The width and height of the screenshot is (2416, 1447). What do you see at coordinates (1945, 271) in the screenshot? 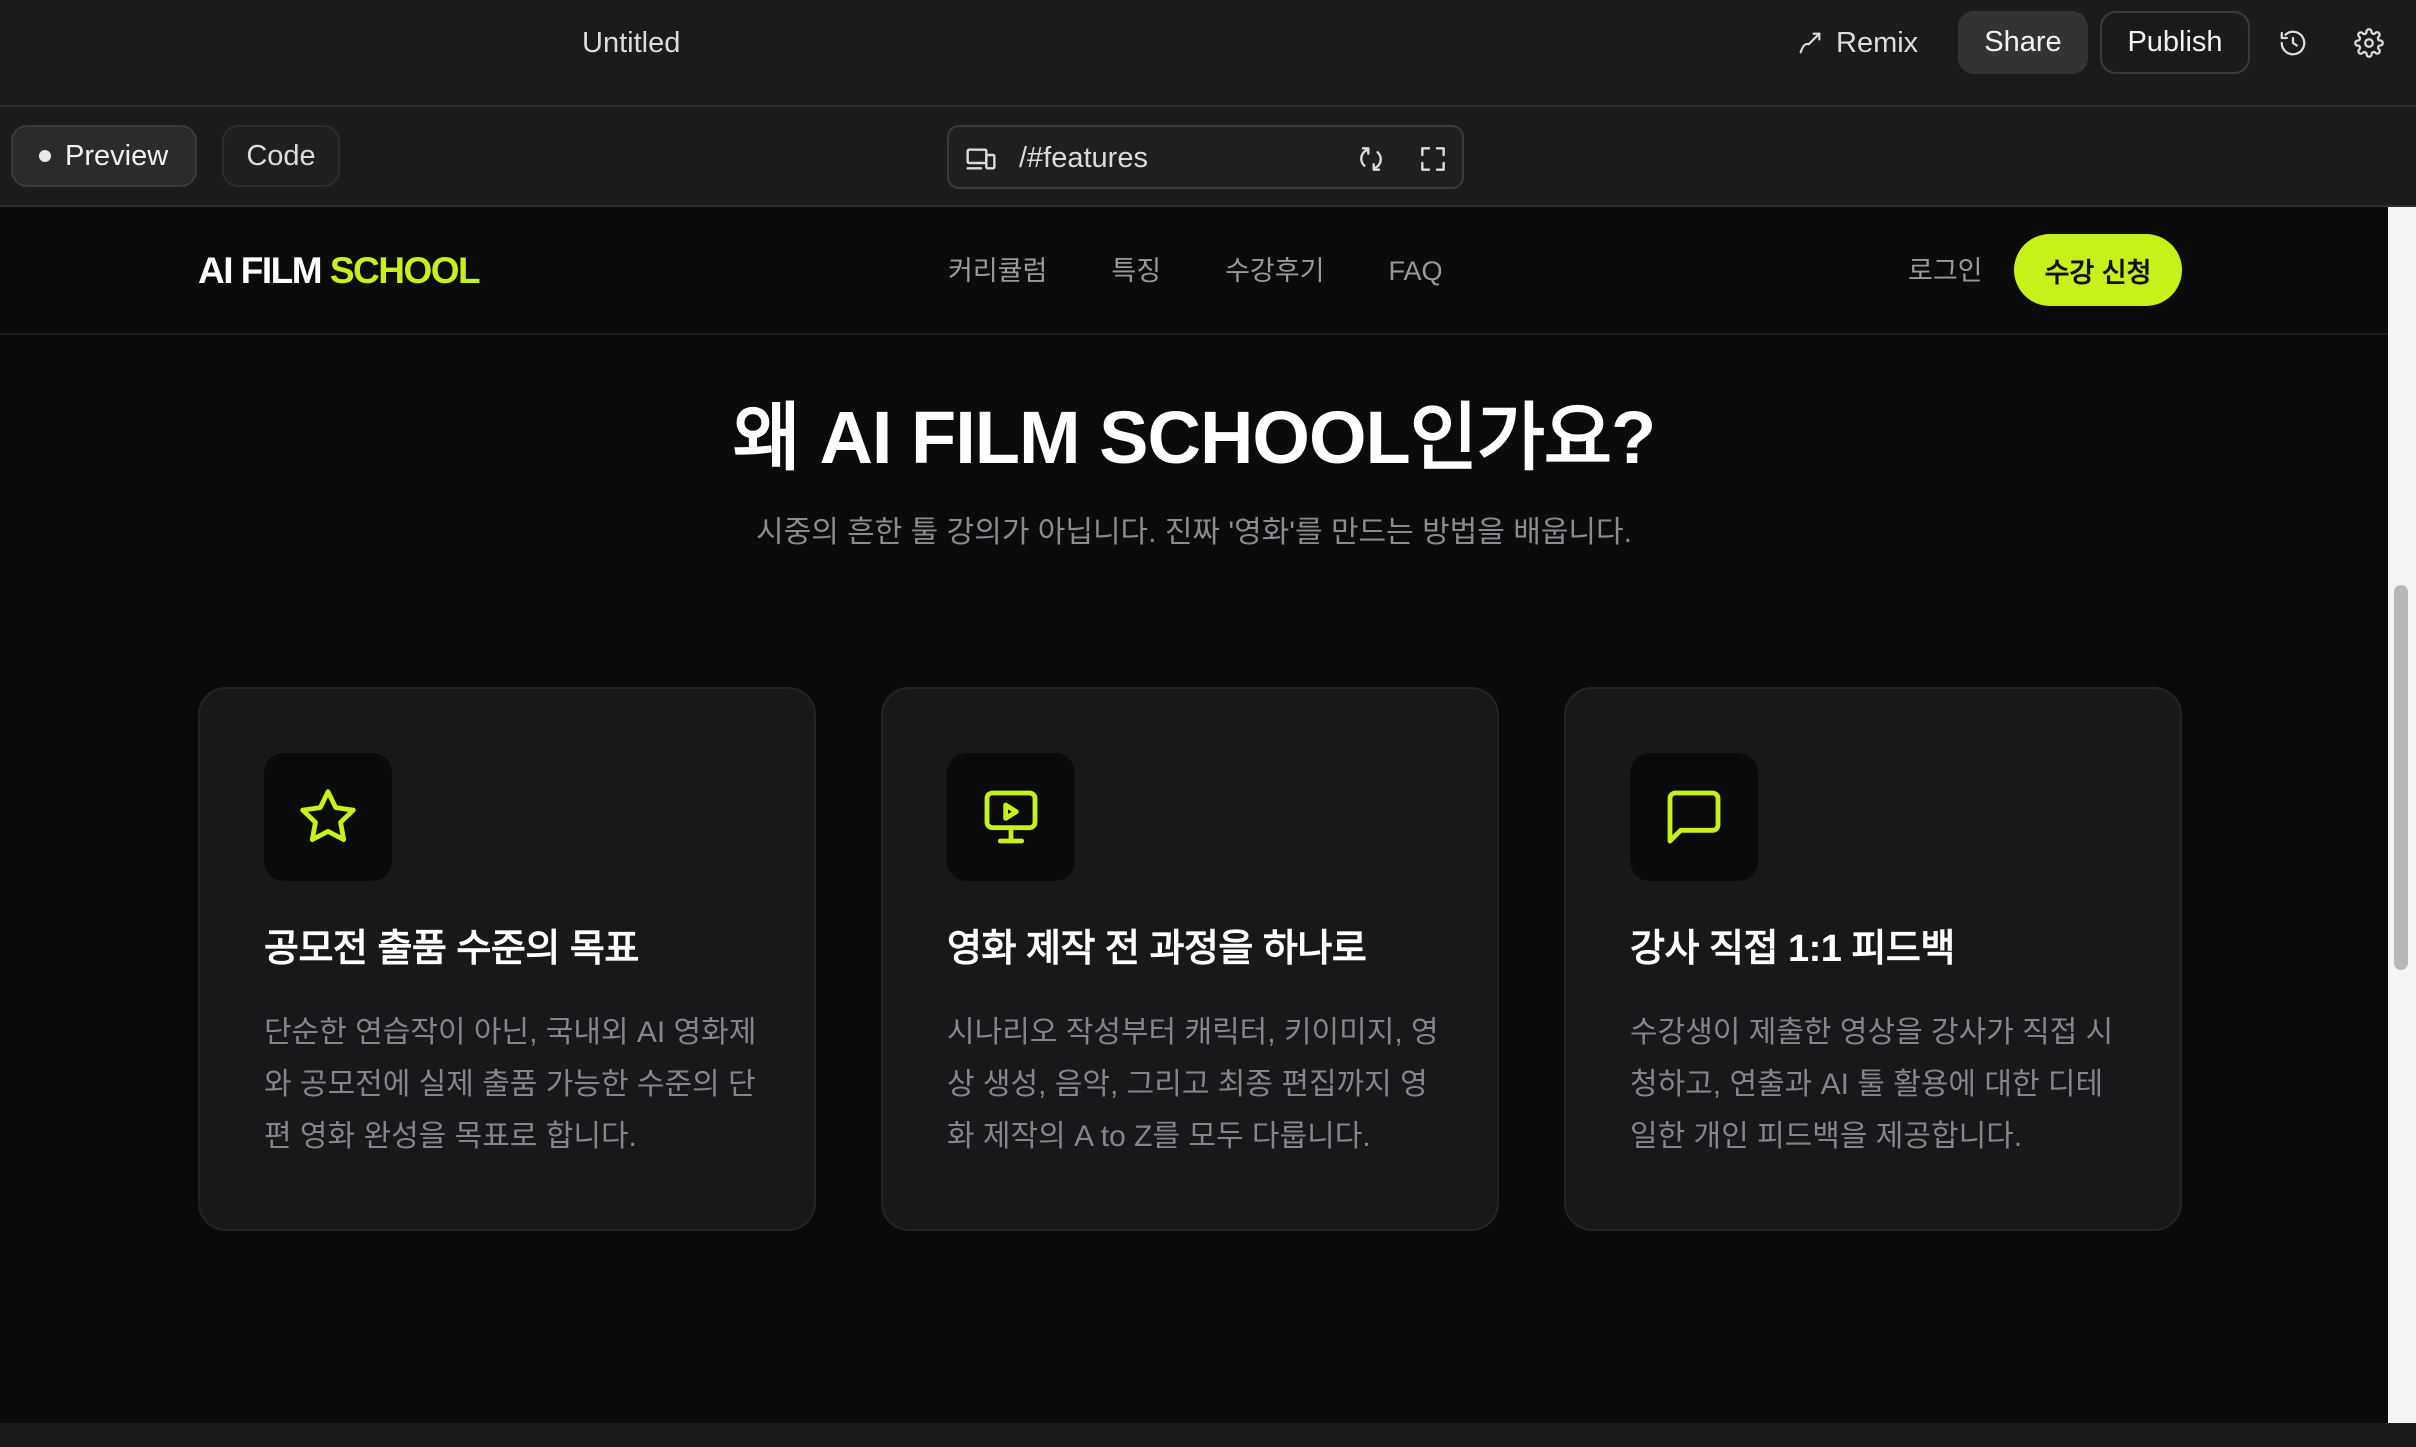
I see `login-link: 로그인` at bounding box center [1945, 271].